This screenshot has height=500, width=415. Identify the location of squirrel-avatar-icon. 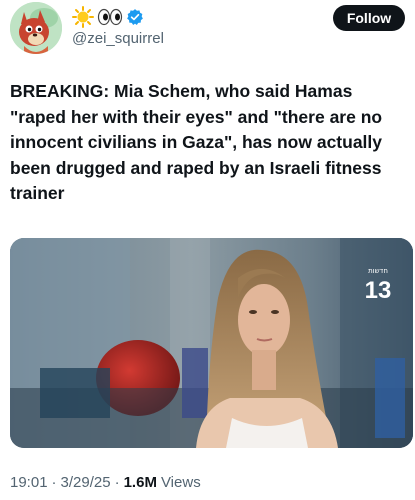
(36, 28).